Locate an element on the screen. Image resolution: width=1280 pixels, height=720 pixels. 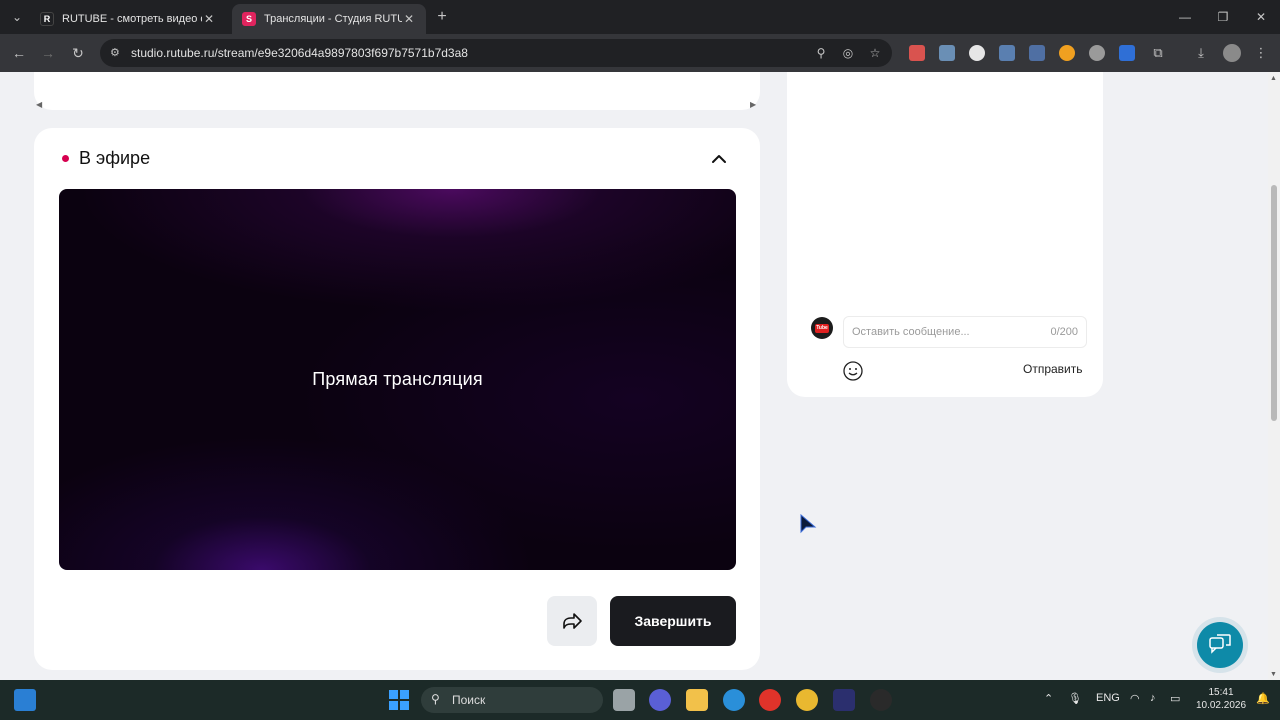
tray-expand-icon: ⌃ is located at coordinates (1048, 698).